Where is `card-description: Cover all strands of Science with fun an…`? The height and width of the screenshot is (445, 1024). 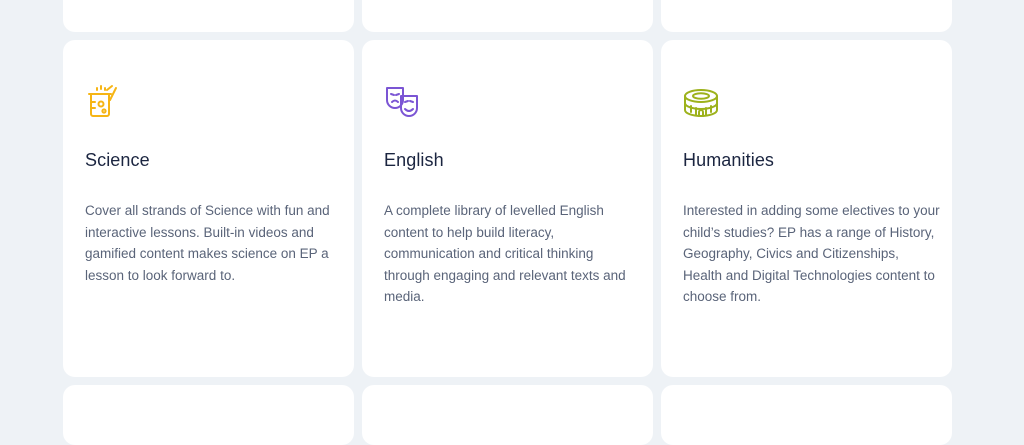 card-description: Cover all strands of Science with fun an… is located at coordinates (207, 243).